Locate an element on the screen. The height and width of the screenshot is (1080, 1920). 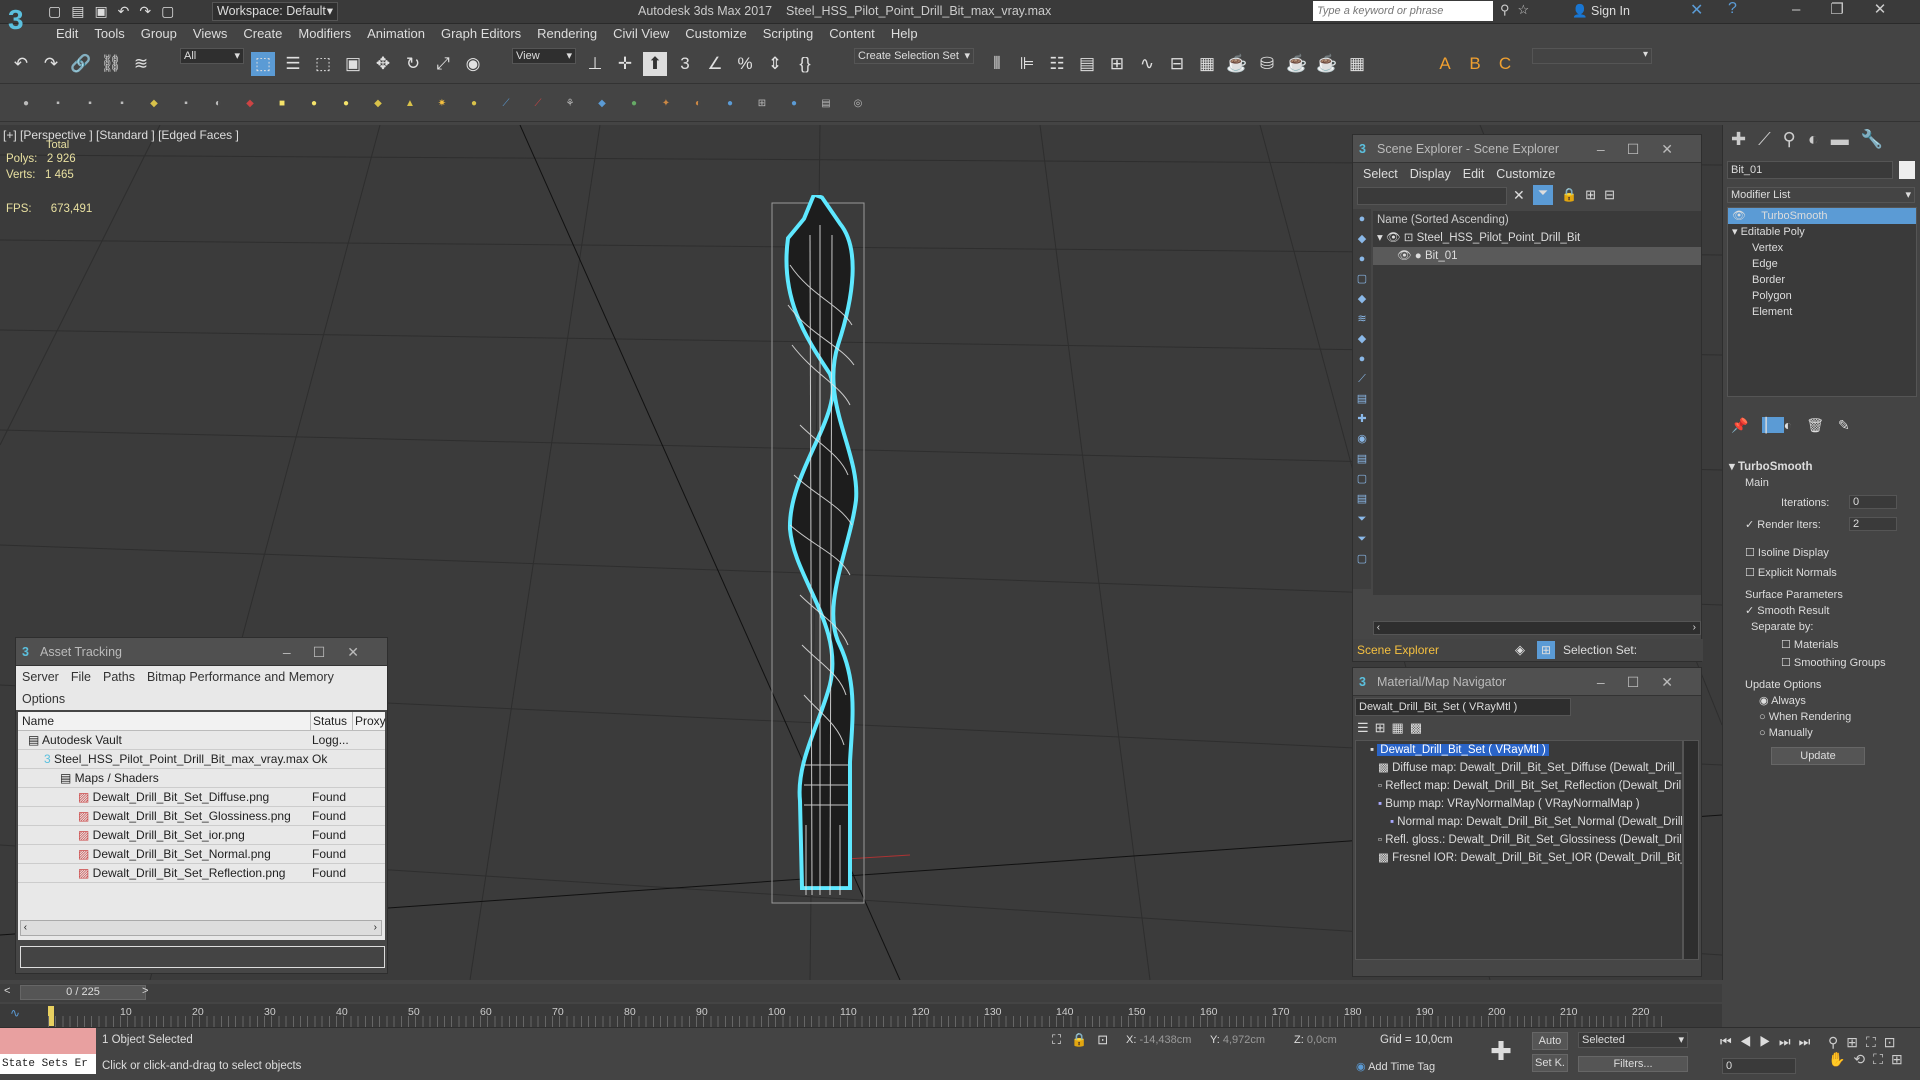
explicit-normals-checkbox: ☐ Explicit Normals is located at coordinates (1830, 573).